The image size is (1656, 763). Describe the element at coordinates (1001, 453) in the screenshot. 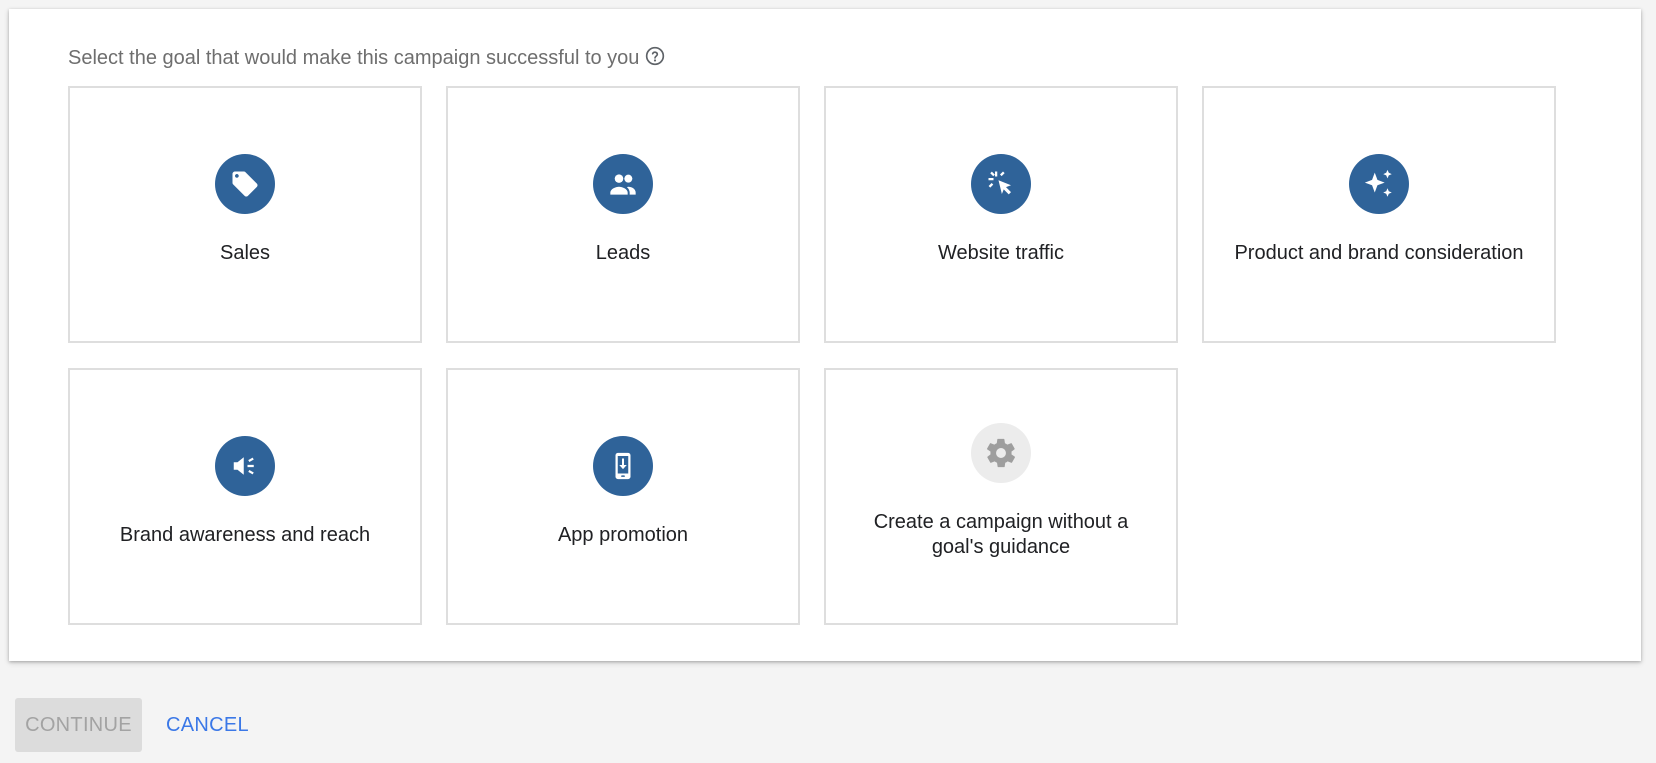

I see `gear-icon` at that location.